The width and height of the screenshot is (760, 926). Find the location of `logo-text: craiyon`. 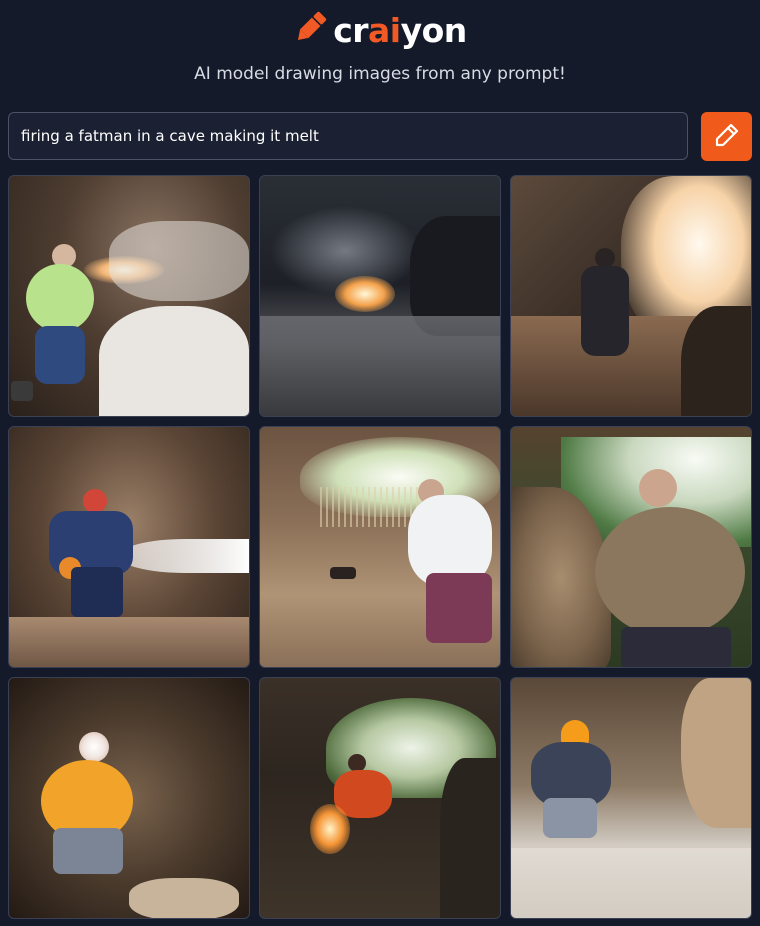

logo-text: craiyon is located at coordinates (400, 30).